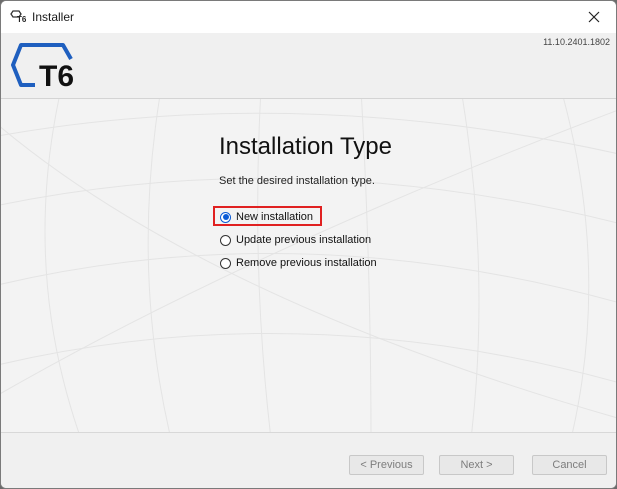 This screenshot has width=617, height=489. Describe the element at coordinates (297, 181) in the screenshot. I see `page-subtitle: Set the desired installation type.` at that location.